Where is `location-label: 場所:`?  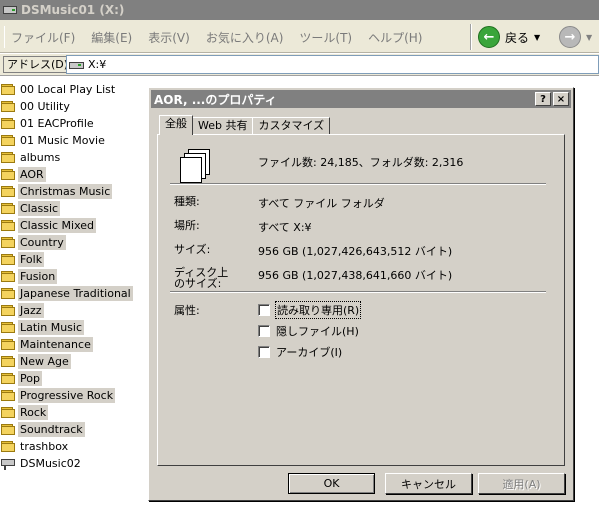 location-label: 場所: is located at coordinates (187, 225).